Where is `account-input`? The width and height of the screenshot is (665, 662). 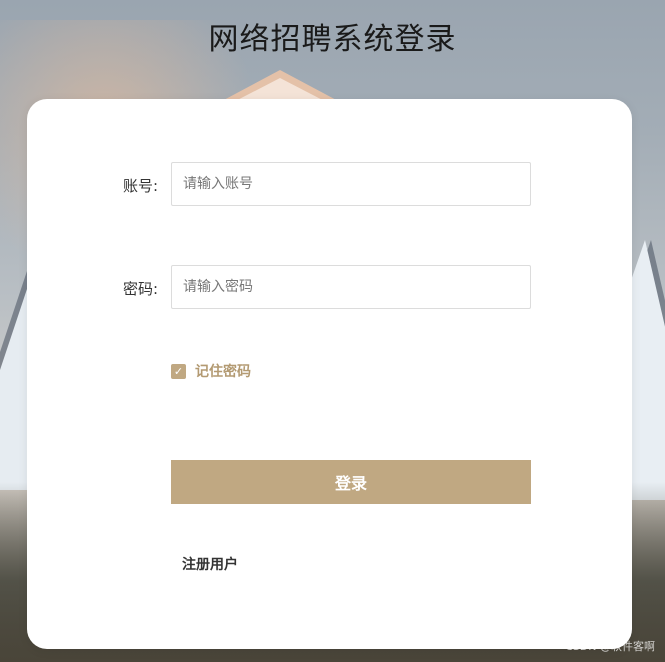 account-input is located at coordinates (351, 184).